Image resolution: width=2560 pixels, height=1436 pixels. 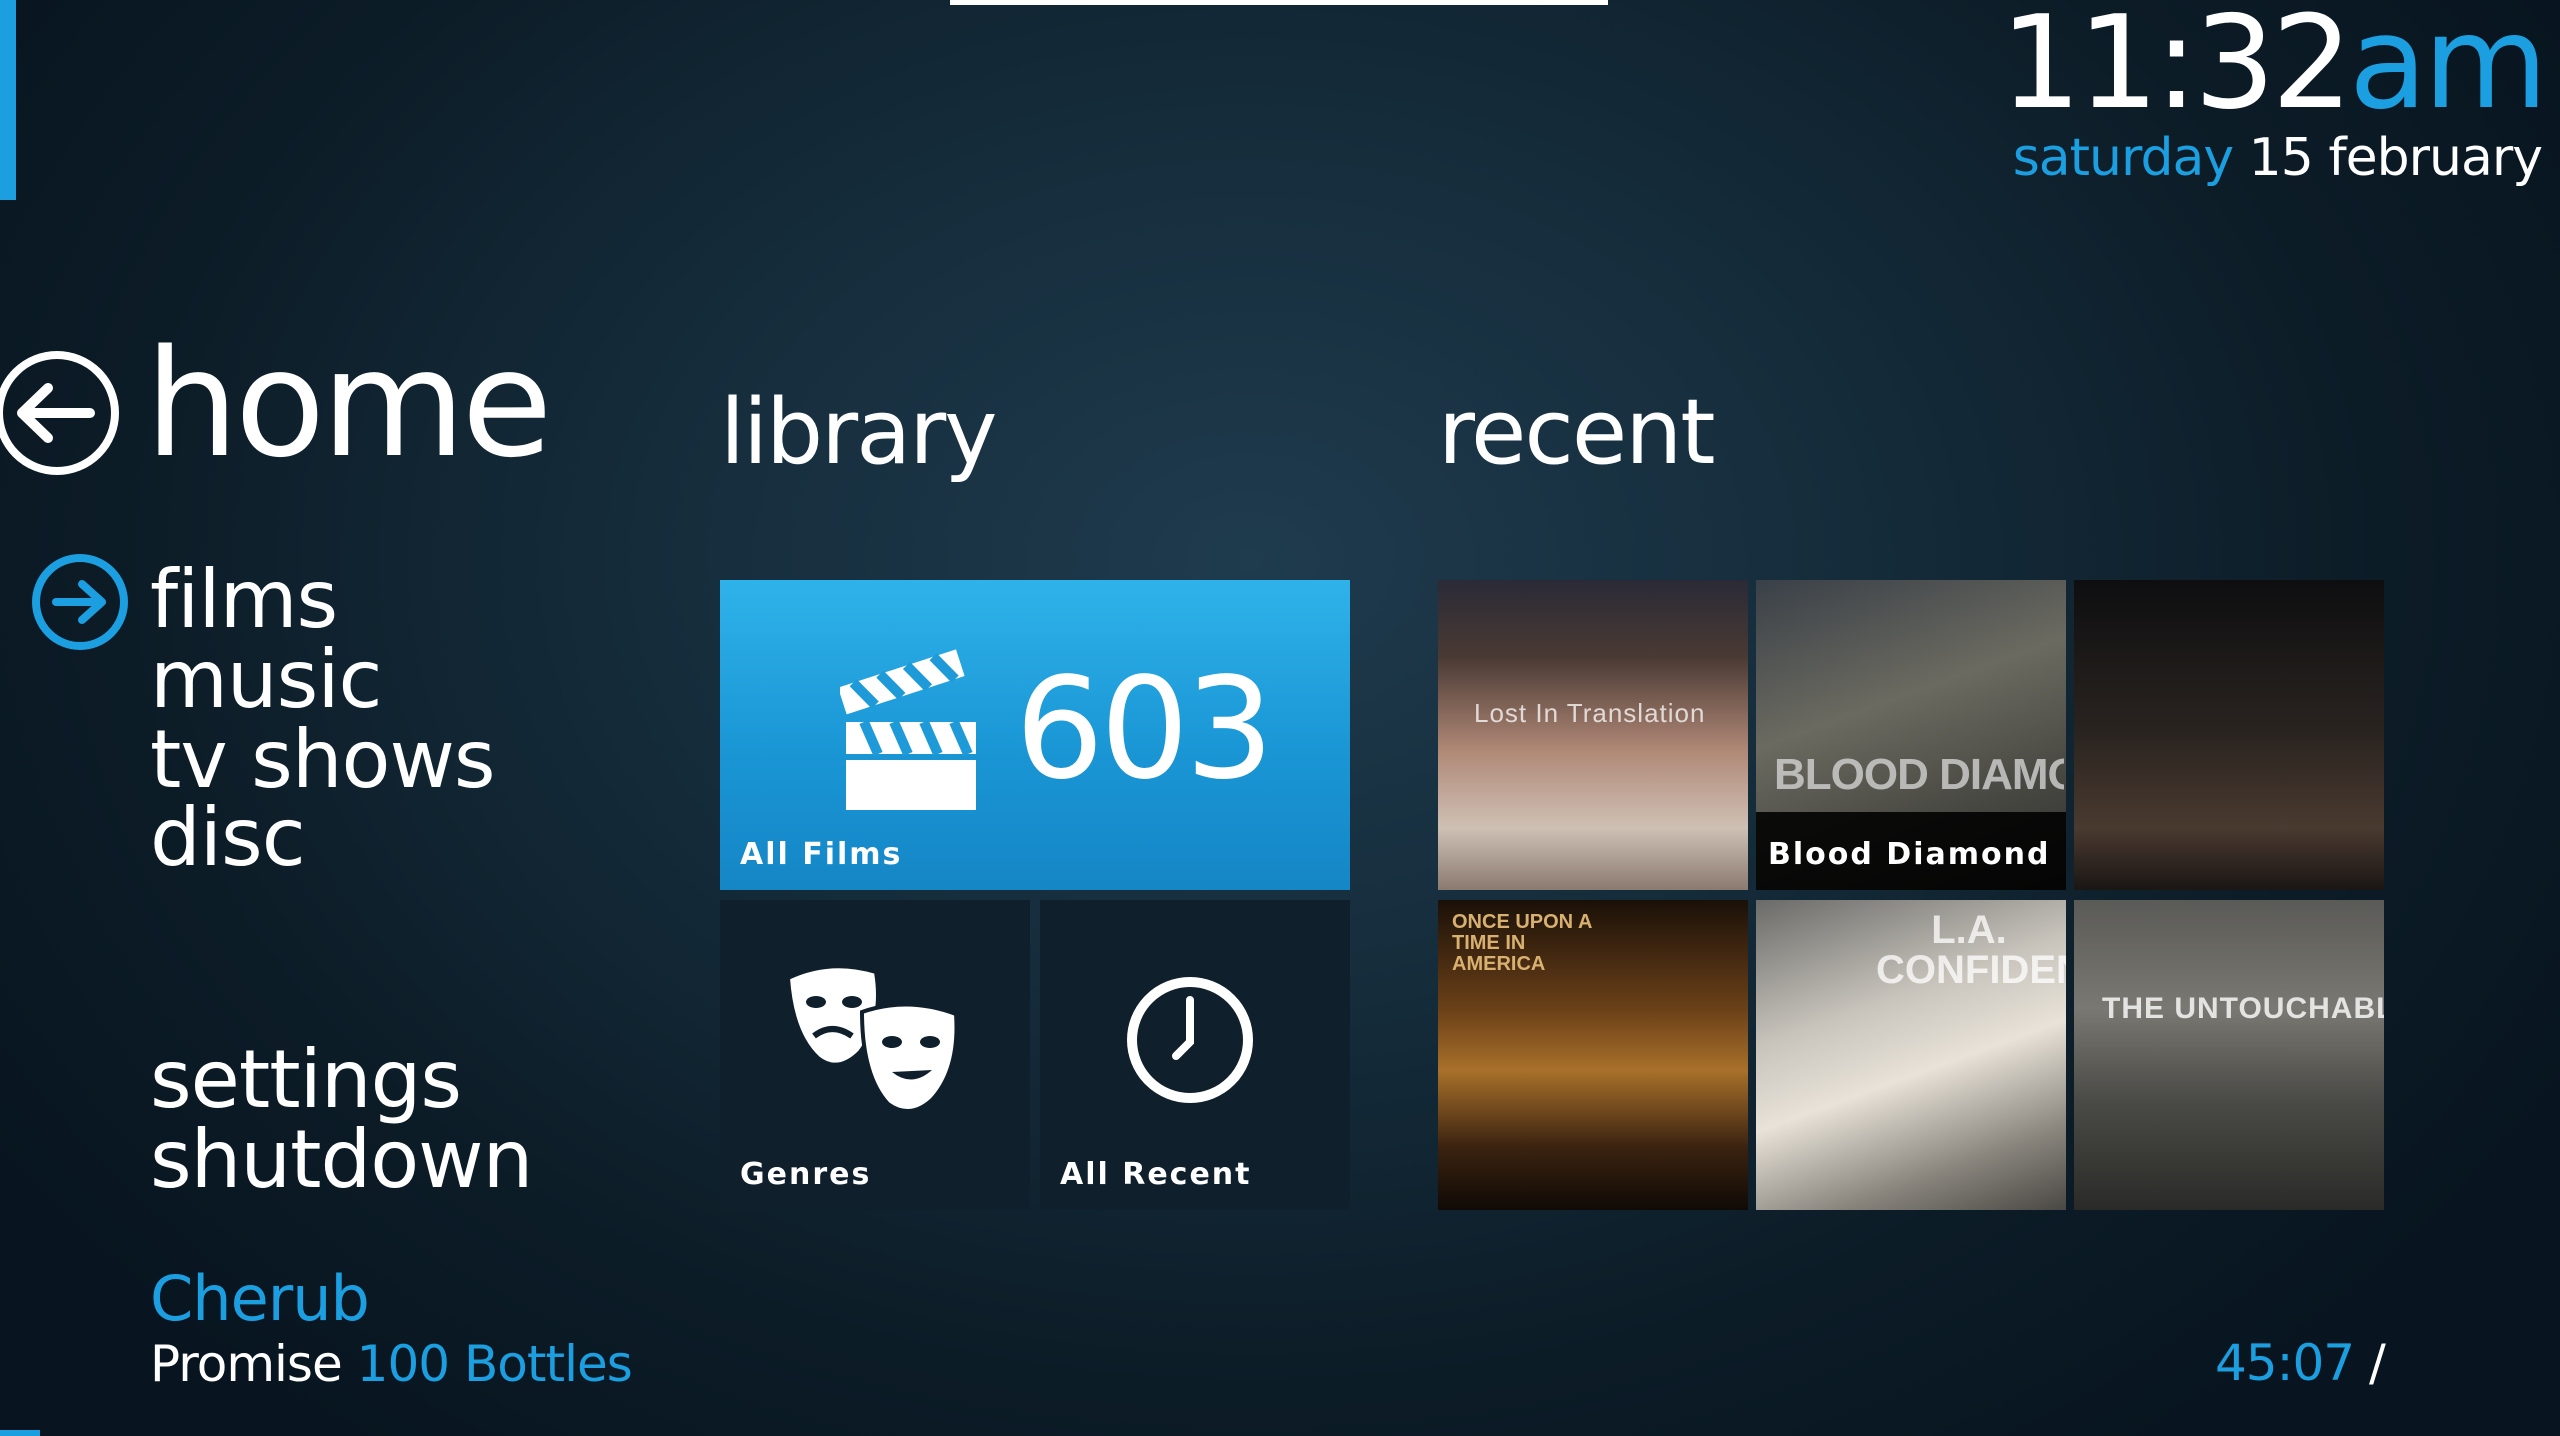 I want to click on now-playing-elapsed: 45:07, so click(x=2285, y=1363).